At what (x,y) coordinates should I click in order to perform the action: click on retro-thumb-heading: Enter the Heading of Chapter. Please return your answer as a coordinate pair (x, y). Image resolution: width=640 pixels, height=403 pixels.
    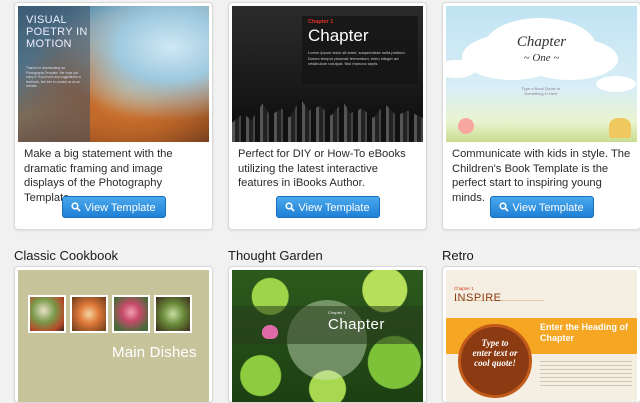
    Looking at the image, I should click on (584, 332).